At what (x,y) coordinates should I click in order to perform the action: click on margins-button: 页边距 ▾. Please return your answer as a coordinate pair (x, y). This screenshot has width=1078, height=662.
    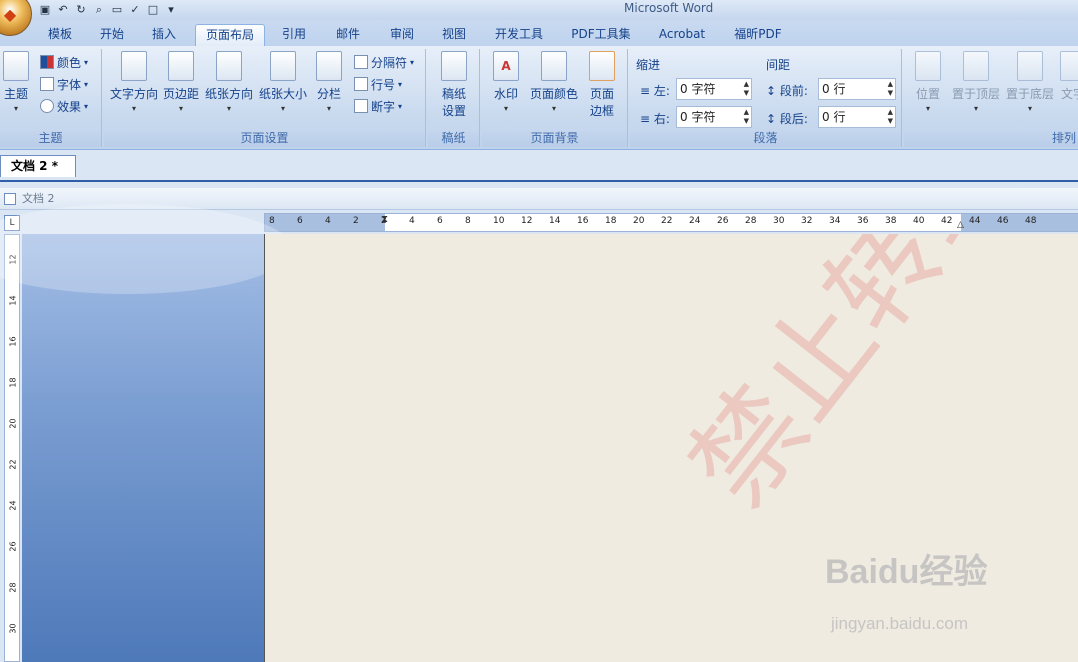
    Looking at the image, I should click on (181, 82).